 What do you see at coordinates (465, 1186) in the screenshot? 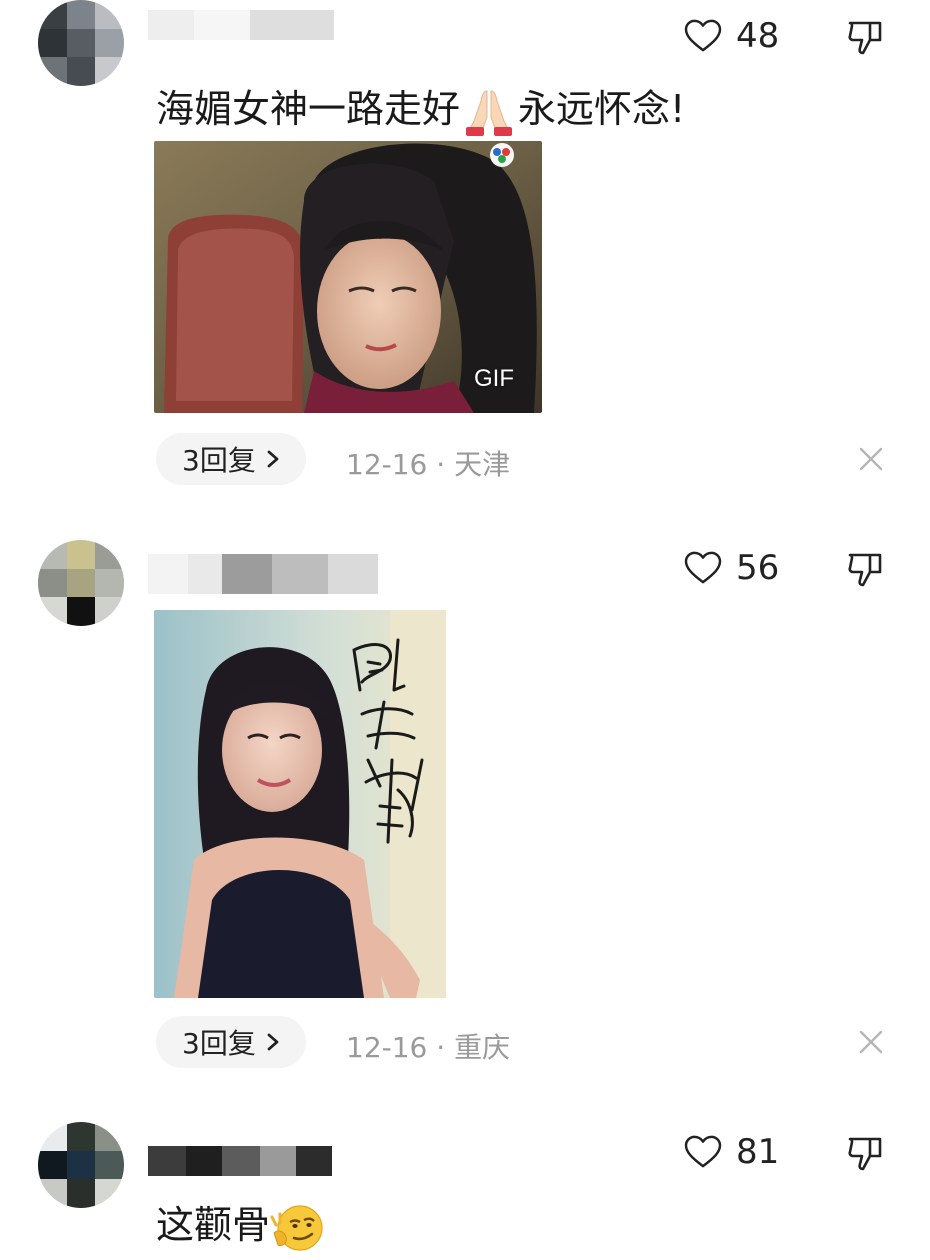
I see `comment-3: 81 这颧骨` at bounding box center [465, 1186].